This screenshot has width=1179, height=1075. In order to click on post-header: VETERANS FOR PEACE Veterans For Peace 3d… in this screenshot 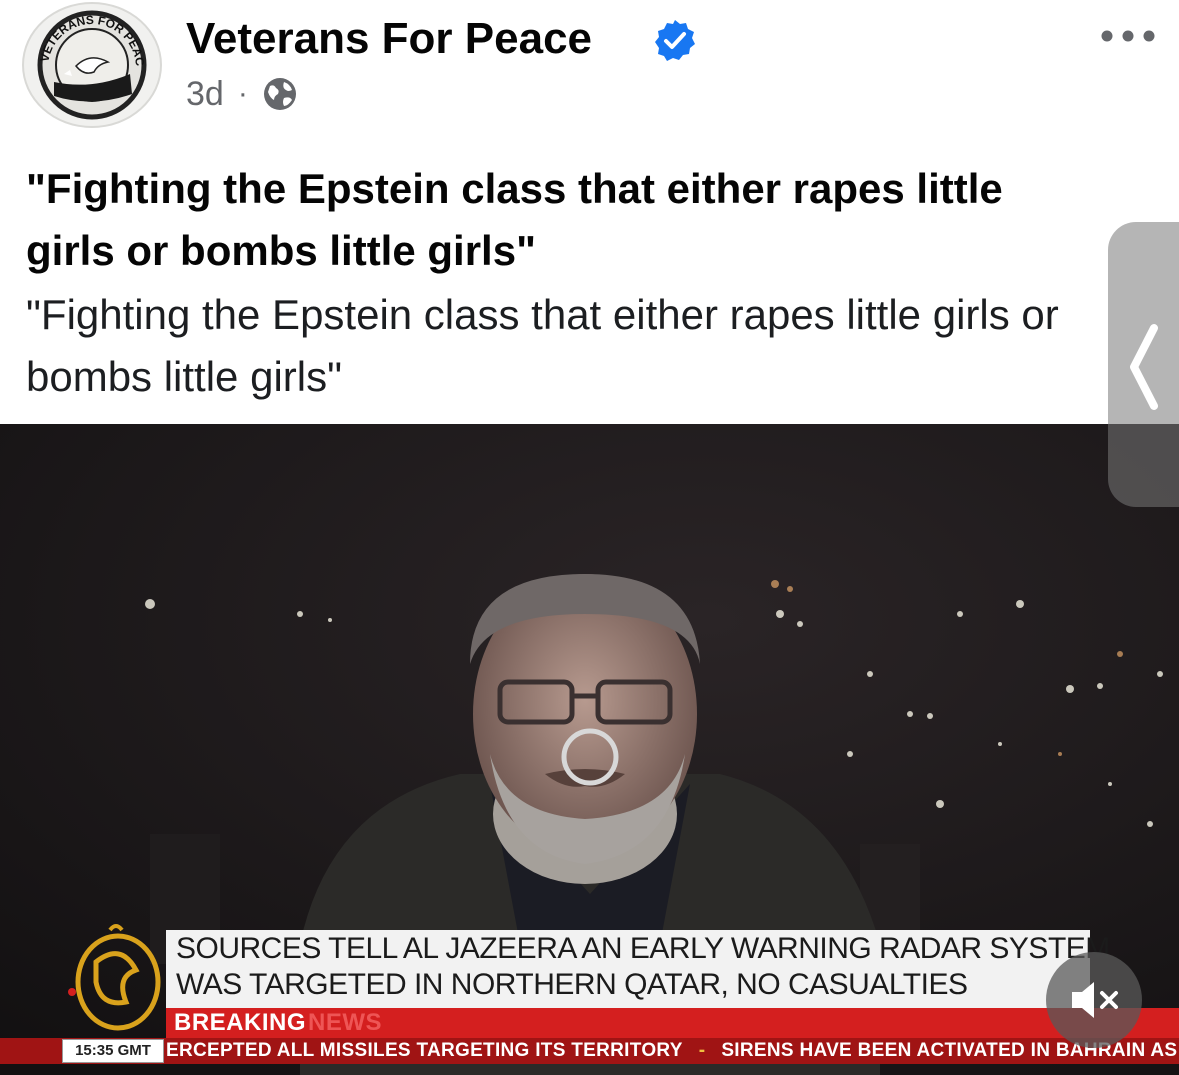, I will do `click(589, 75)`.